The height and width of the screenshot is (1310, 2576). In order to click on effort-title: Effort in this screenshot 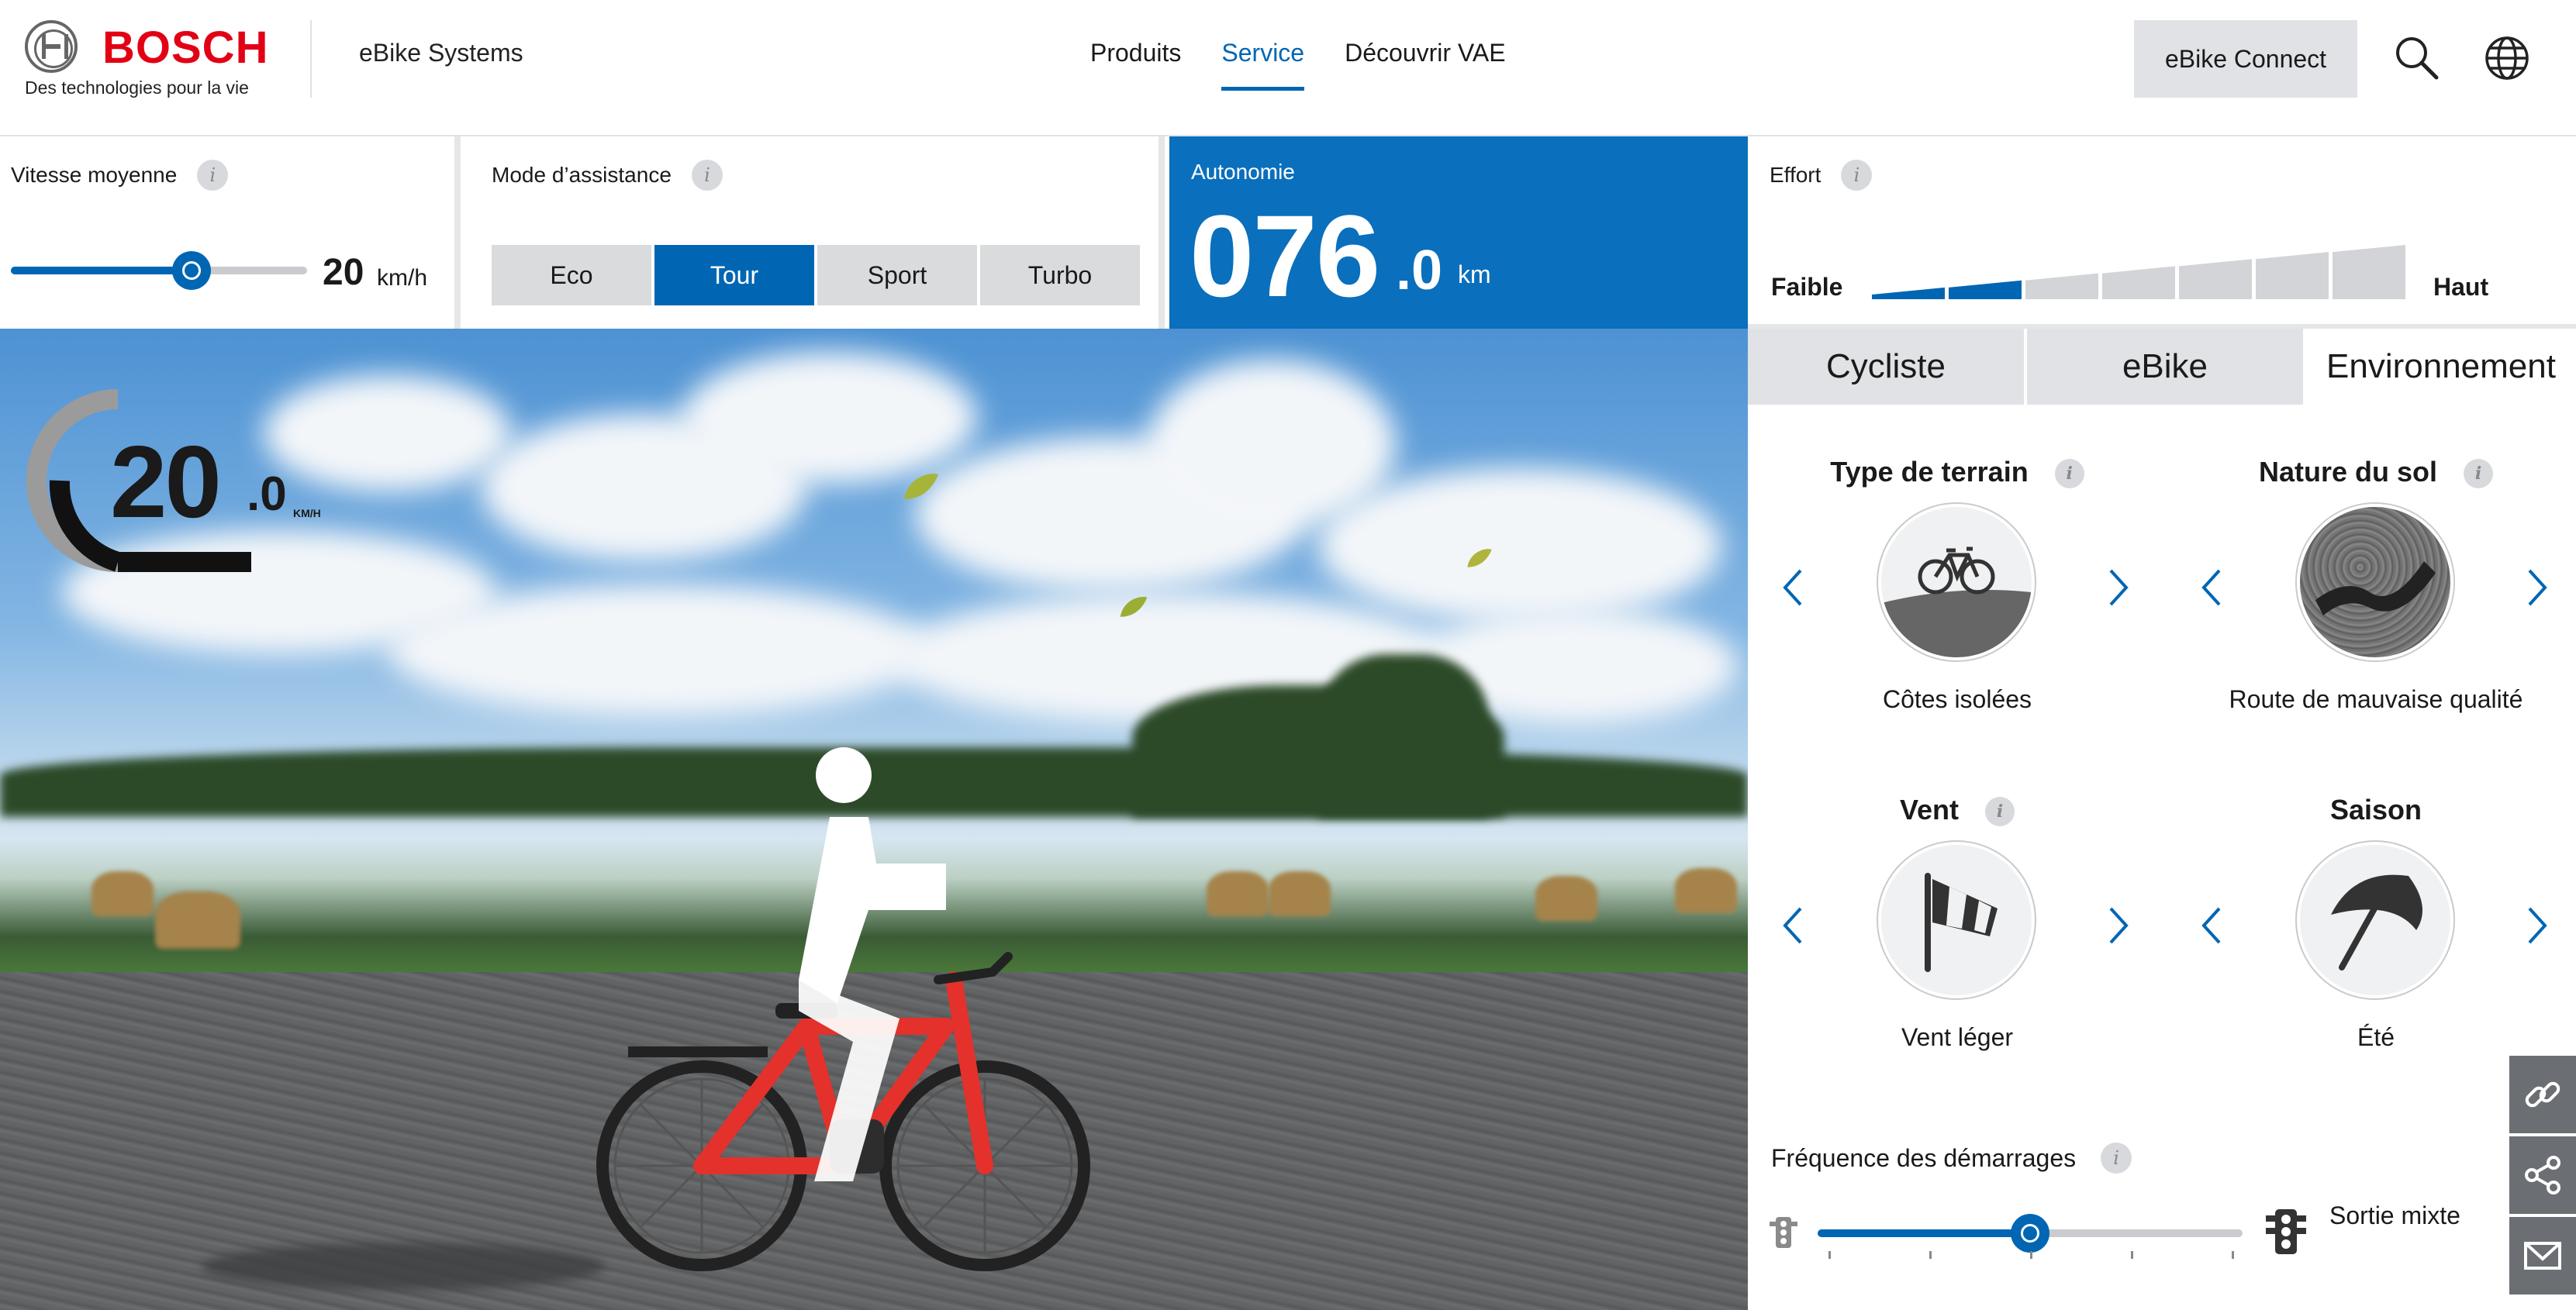, I will do `click(1796, 175)`.